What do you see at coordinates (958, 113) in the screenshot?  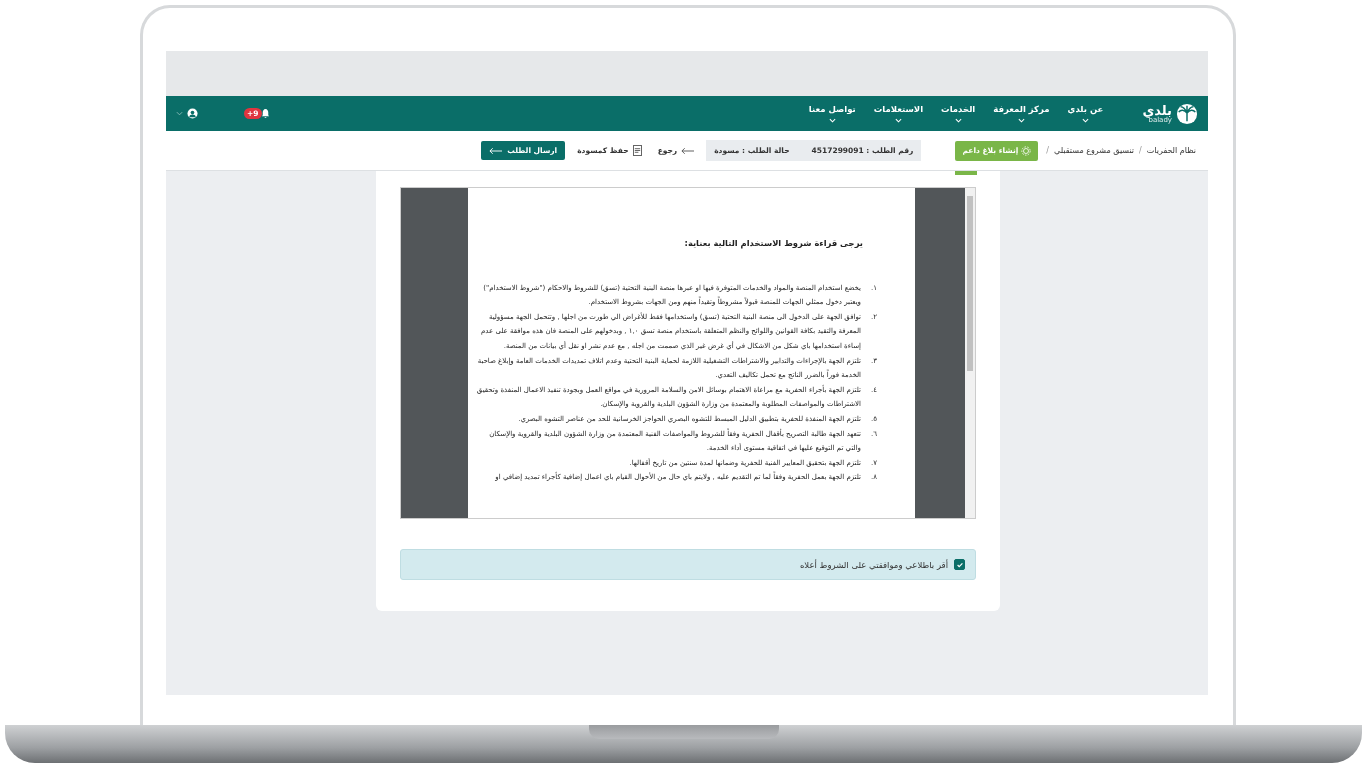 I see `nav-menu-item: الخدمات` at bounding box center [958, 113].